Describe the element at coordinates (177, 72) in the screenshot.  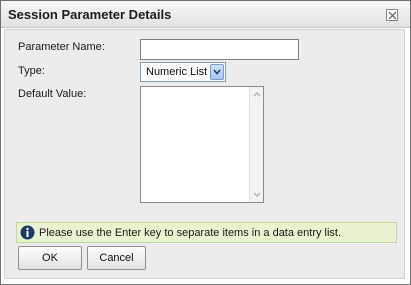
I see `type-select-value: Numeric List` at that location.